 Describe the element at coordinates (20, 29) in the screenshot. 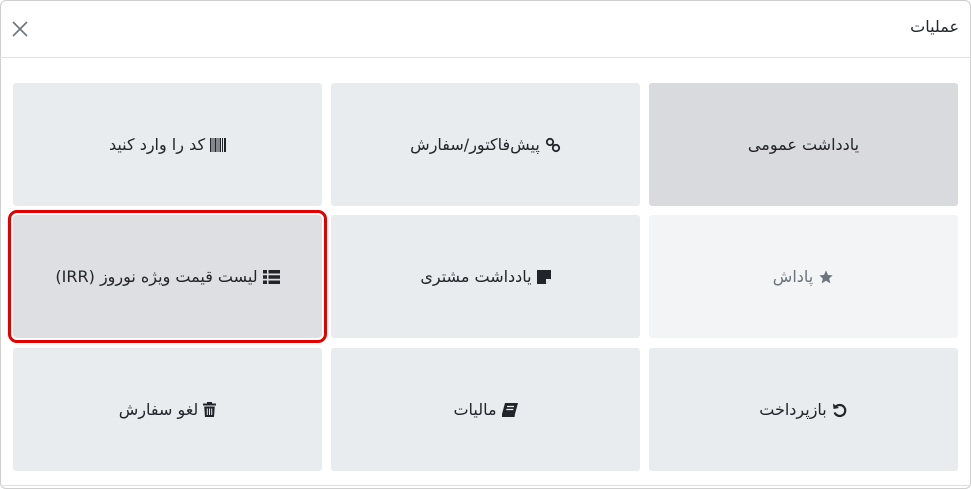

I see `close-icon` at that location.